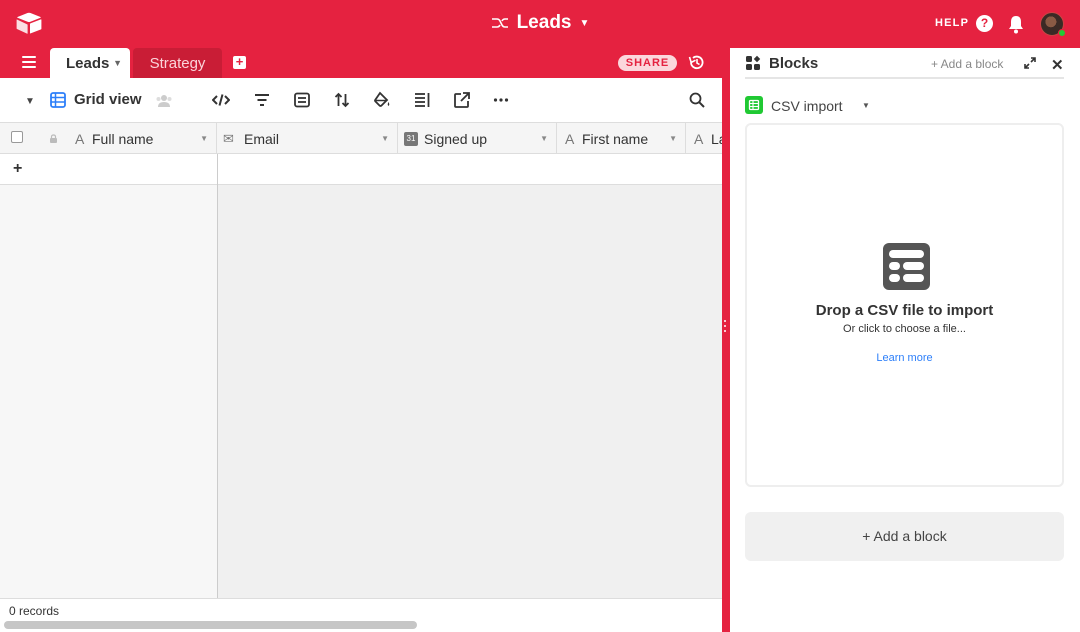 The height and width of the screenshot is (632, 1080). Describe the element at coordinates (361, 63) in the screenshot. I see `table-tab-row: Leads ▼ Strategy + SHARE` at that location.